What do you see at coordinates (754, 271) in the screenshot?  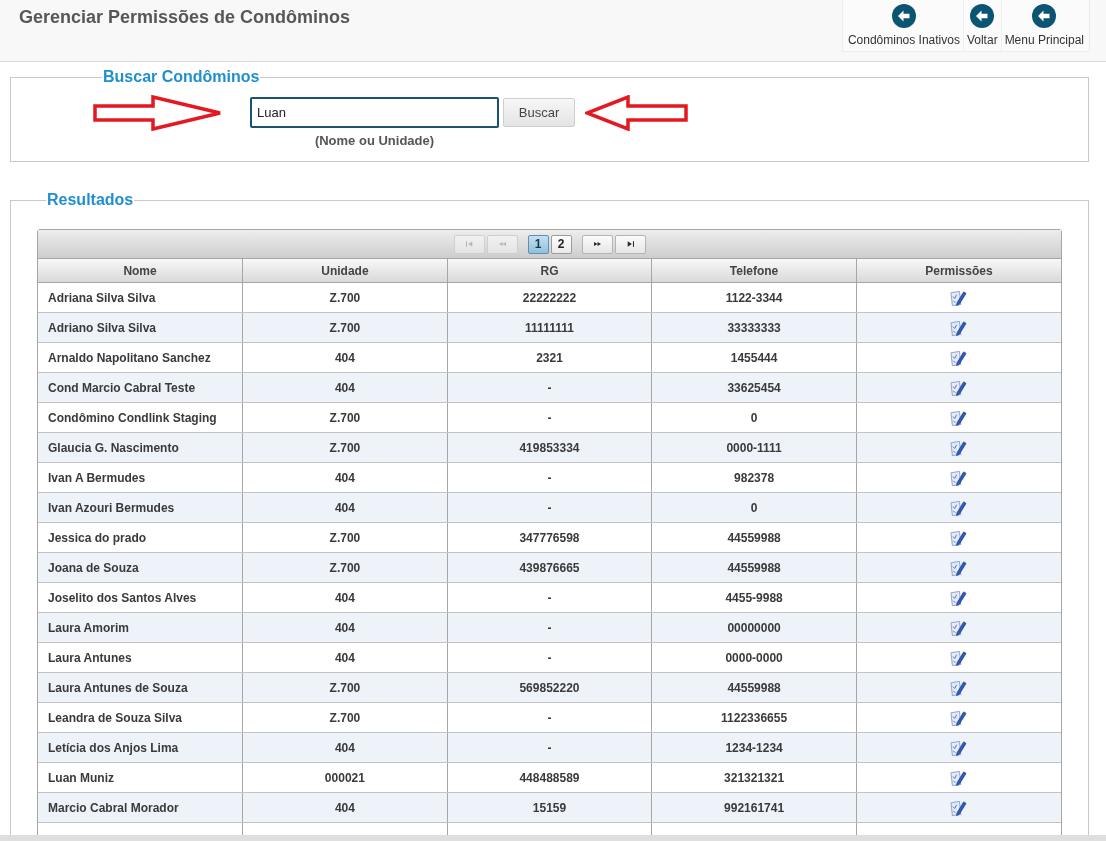 I see `column-header: Telefone` at bounding box center [754, 271].